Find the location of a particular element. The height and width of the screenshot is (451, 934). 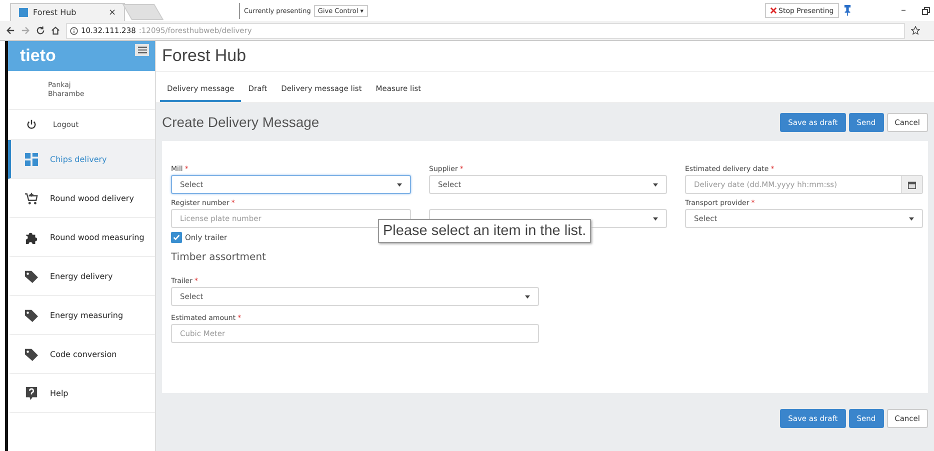

sidebar-item: Code conversion is located at coordinates (81, 354).